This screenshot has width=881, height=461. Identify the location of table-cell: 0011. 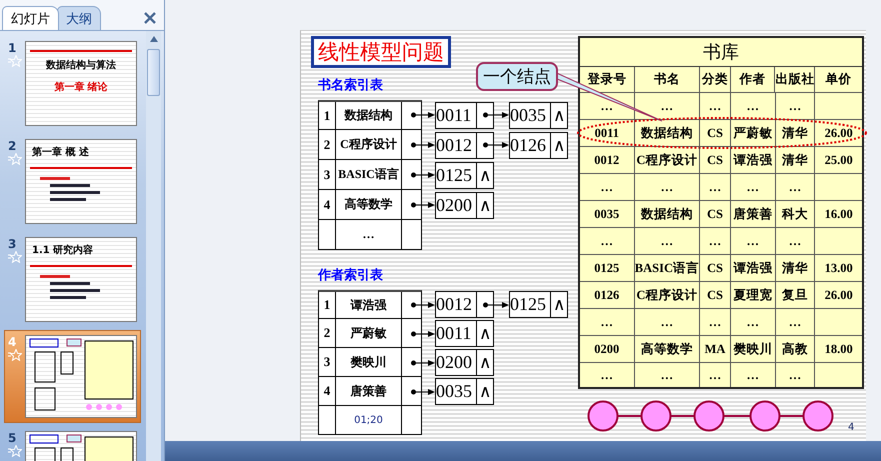
(606, 133).